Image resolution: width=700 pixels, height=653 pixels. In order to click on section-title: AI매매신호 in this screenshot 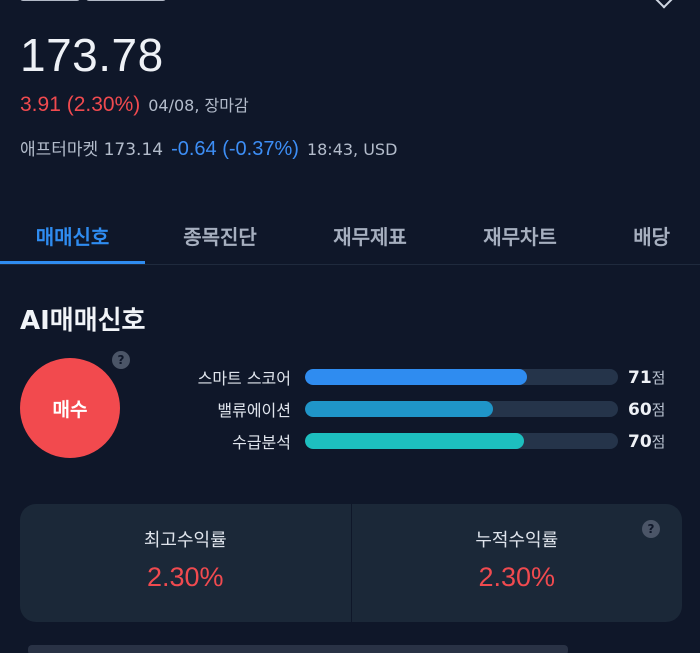, I will do `click(83, 321)`.